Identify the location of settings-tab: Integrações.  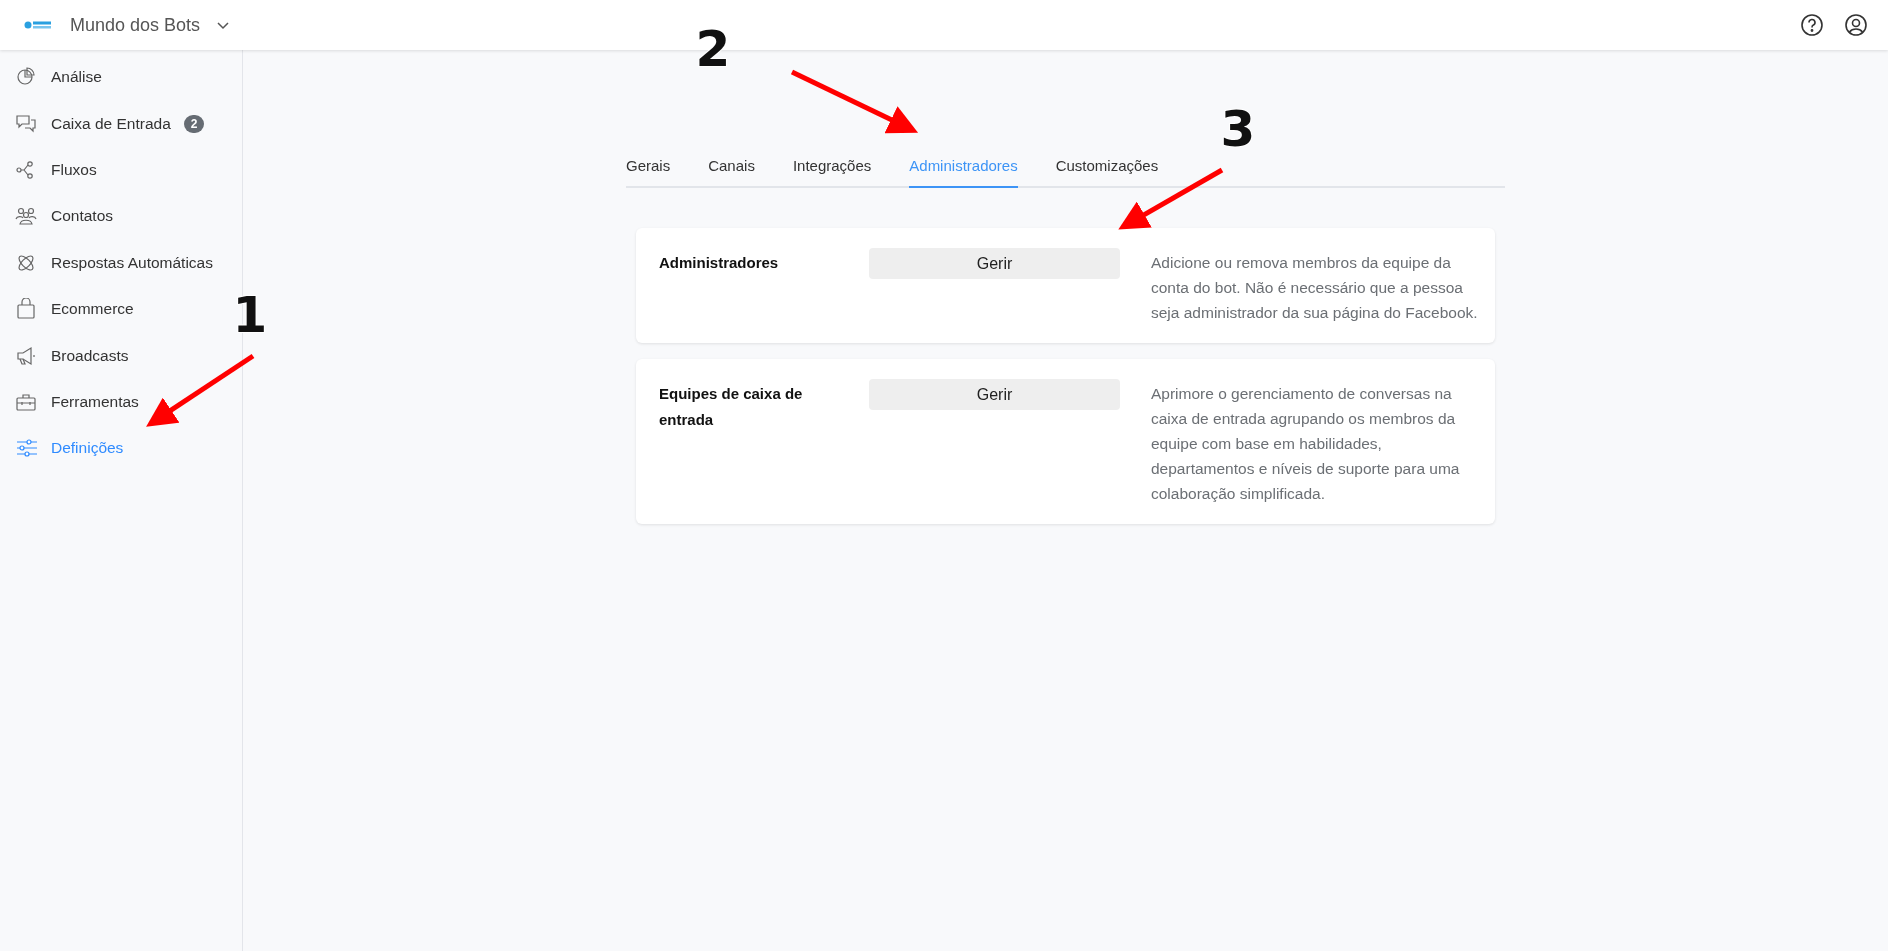
(832, 168).